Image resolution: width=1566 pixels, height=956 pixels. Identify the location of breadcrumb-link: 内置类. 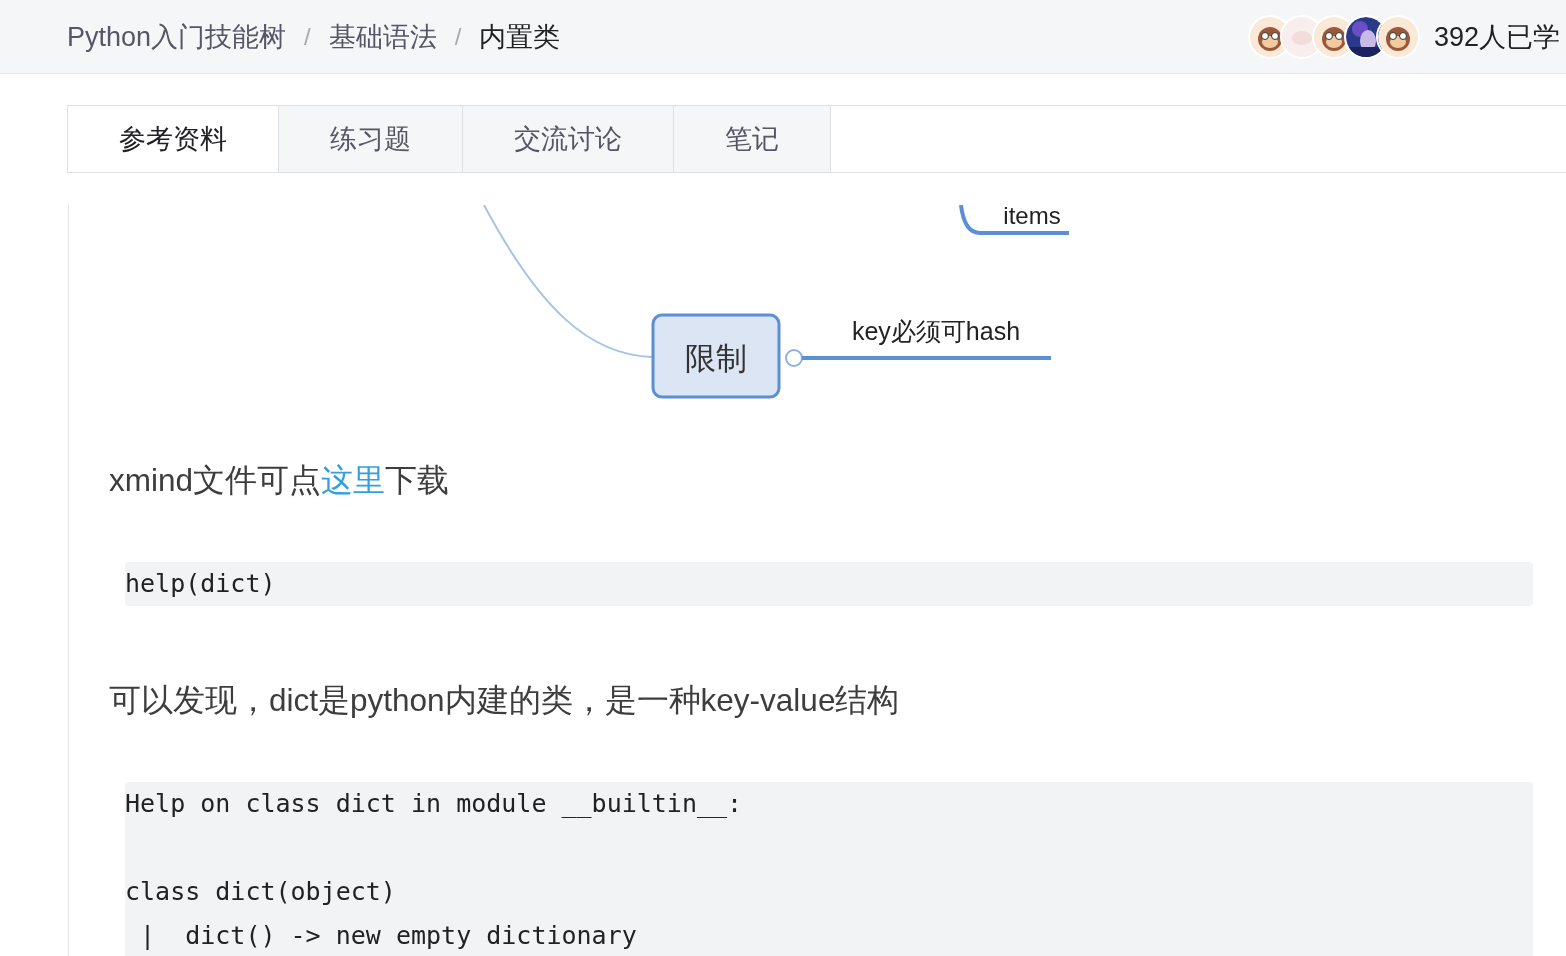
(520, 36).